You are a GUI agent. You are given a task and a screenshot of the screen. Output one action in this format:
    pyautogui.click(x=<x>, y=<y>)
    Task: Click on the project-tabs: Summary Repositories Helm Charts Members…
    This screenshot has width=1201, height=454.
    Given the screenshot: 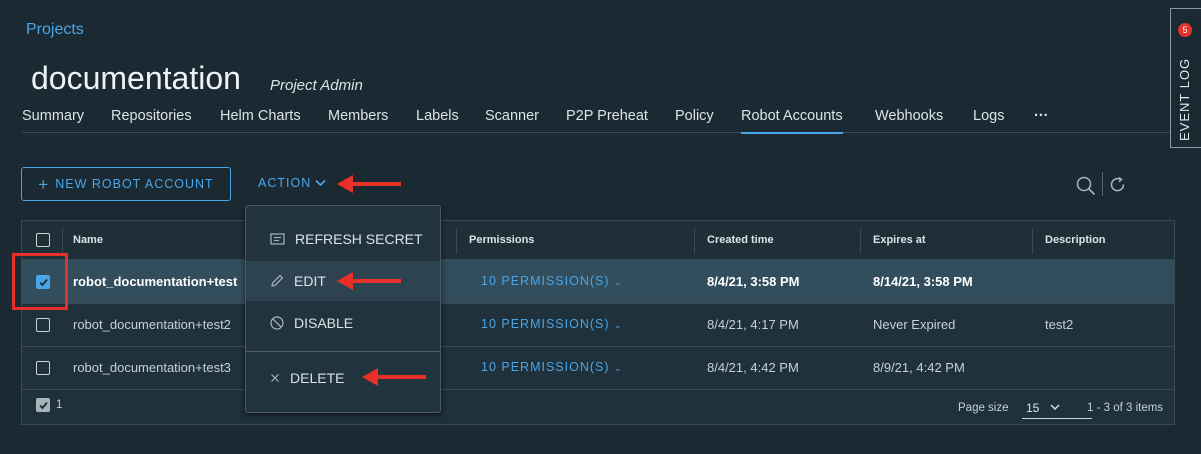 What is the action you would take?
    pyautogui.click(x=598, y=121)
    